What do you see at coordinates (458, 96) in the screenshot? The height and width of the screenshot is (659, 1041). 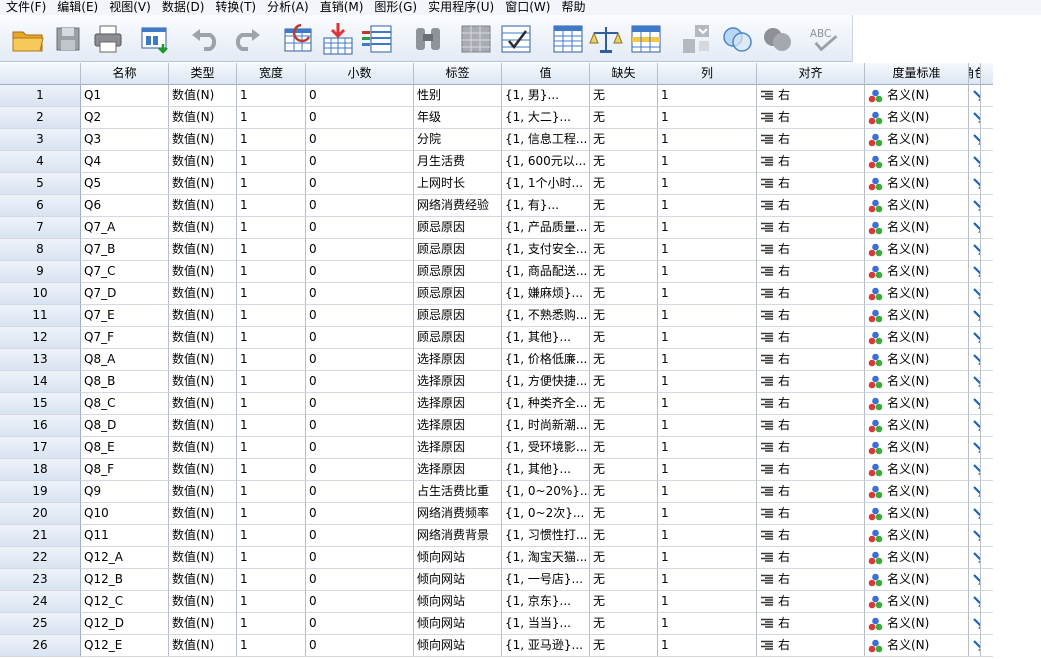 I see `cell-label: 性别` at bounding box center [458, 96].